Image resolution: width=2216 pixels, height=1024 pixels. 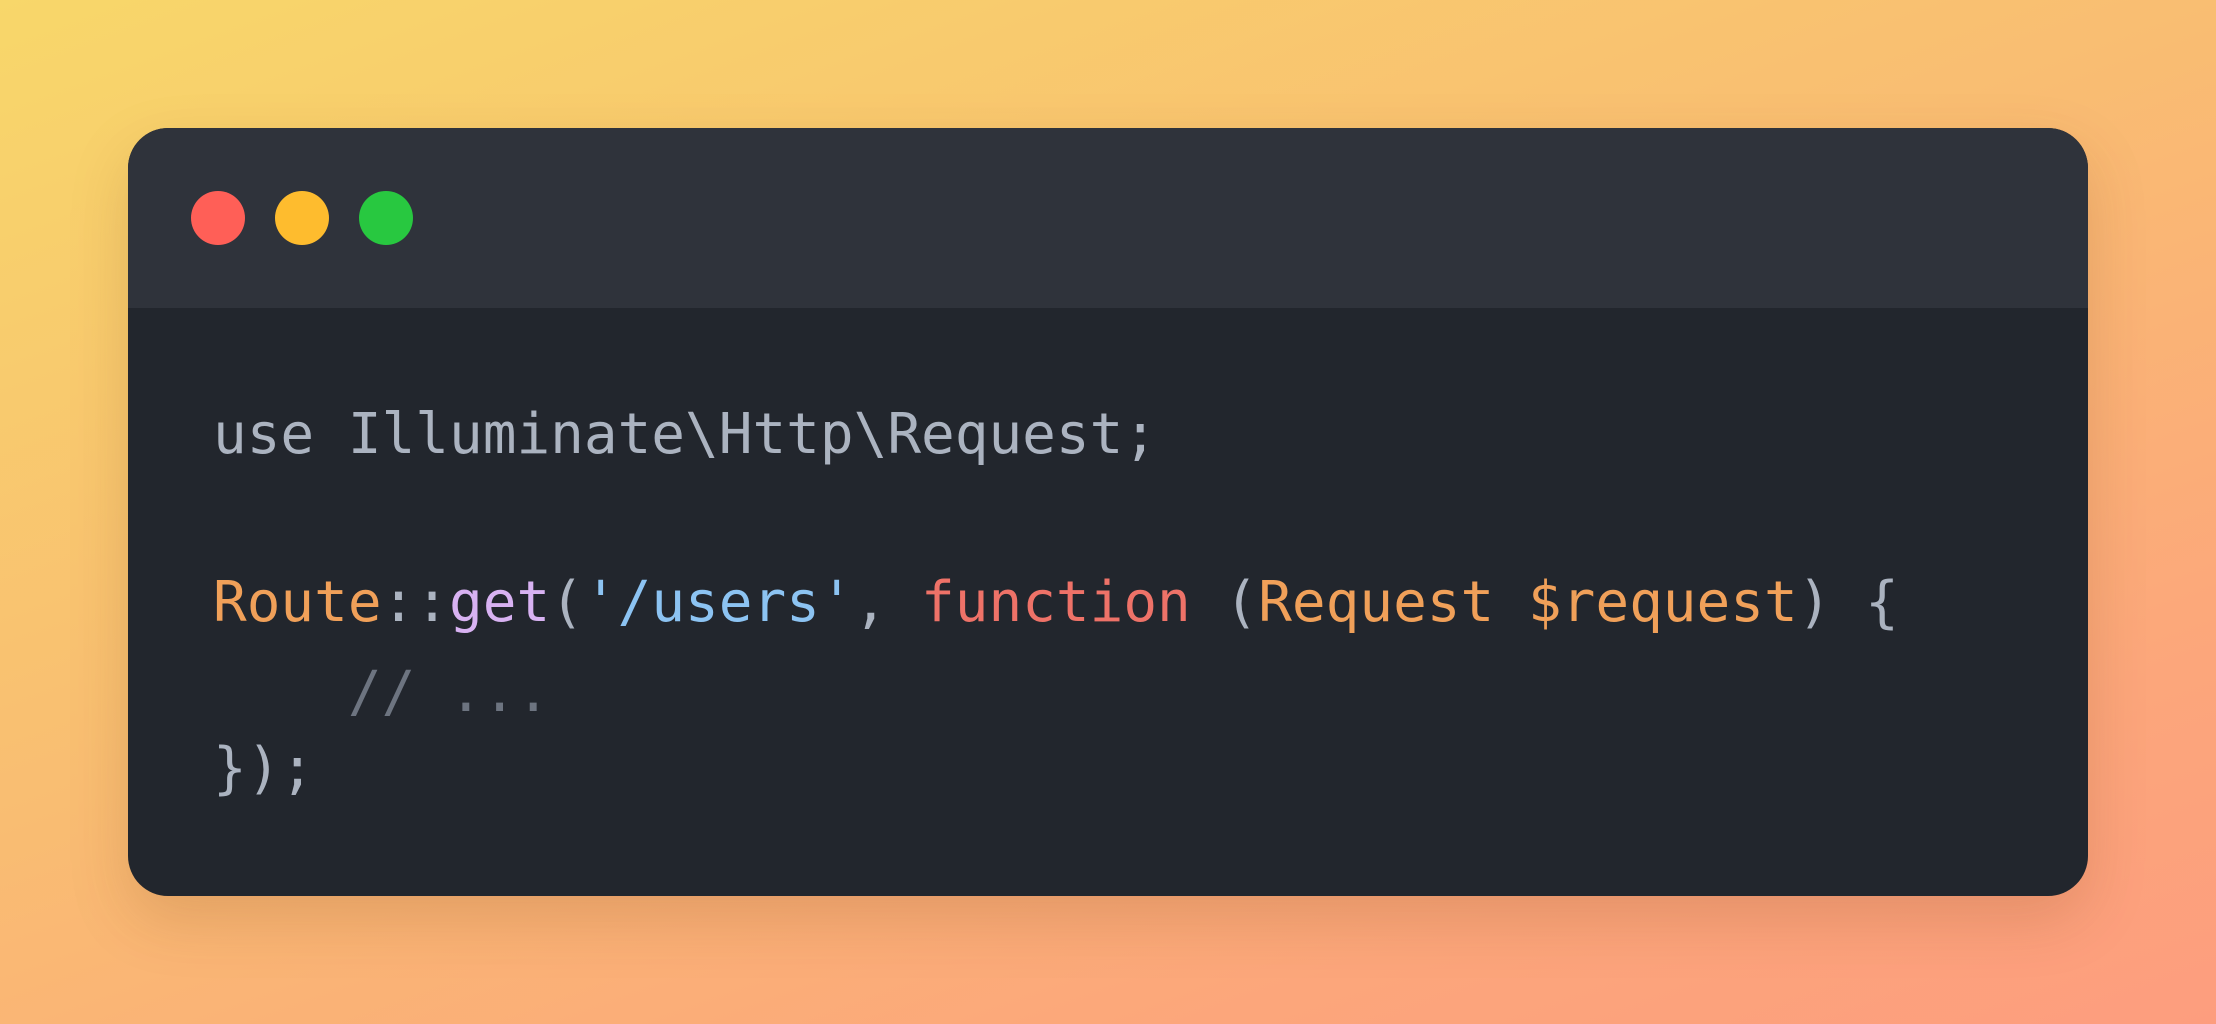 I want to click on comma: ,, so click(x=887, y=602).